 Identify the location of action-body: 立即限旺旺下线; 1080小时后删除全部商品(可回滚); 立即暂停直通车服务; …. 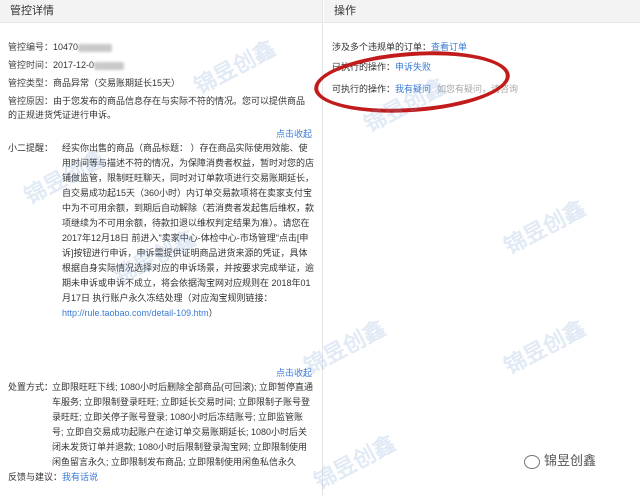
(183, 424).